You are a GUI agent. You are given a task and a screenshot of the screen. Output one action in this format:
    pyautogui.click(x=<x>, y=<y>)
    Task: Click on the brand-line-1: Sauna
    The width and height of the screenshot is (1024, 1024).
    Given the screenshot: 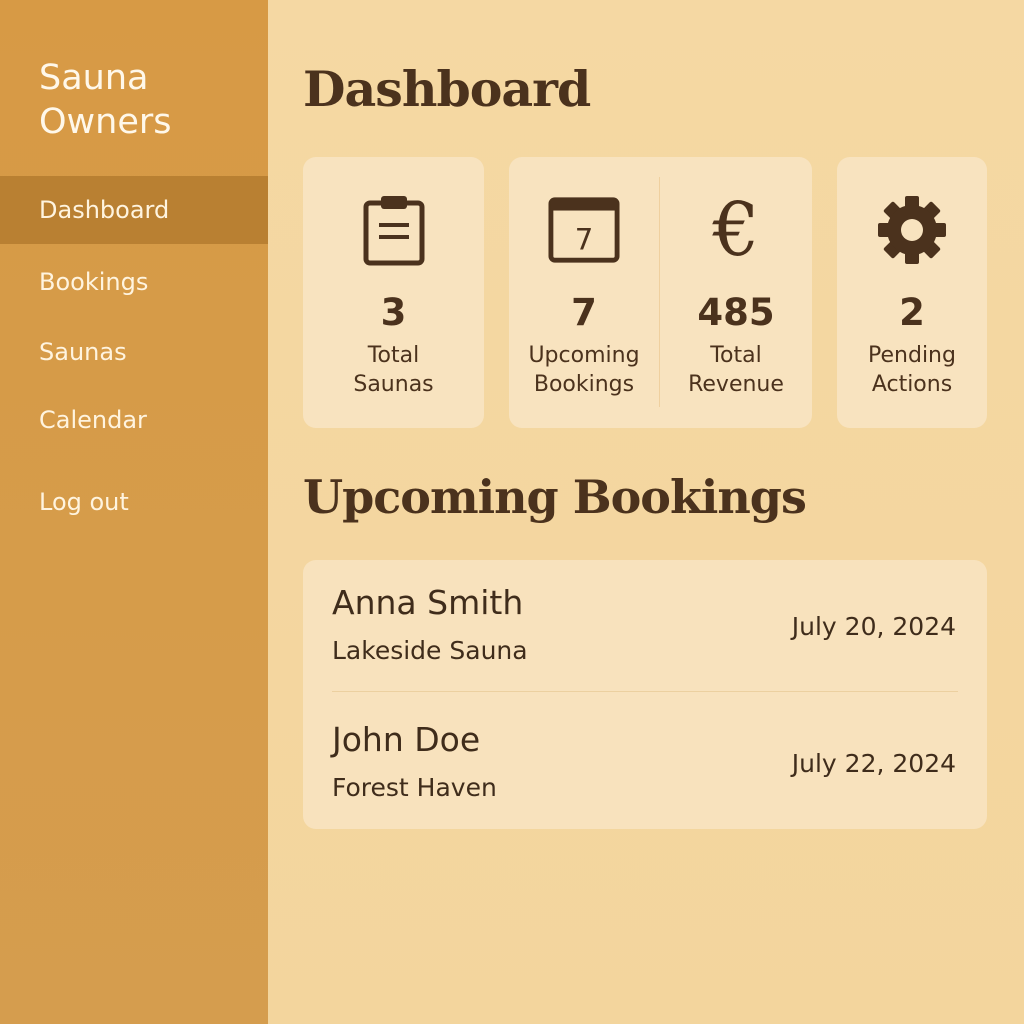 What is the action you would take?
    pyautogui.click(x=94, y=78)
    